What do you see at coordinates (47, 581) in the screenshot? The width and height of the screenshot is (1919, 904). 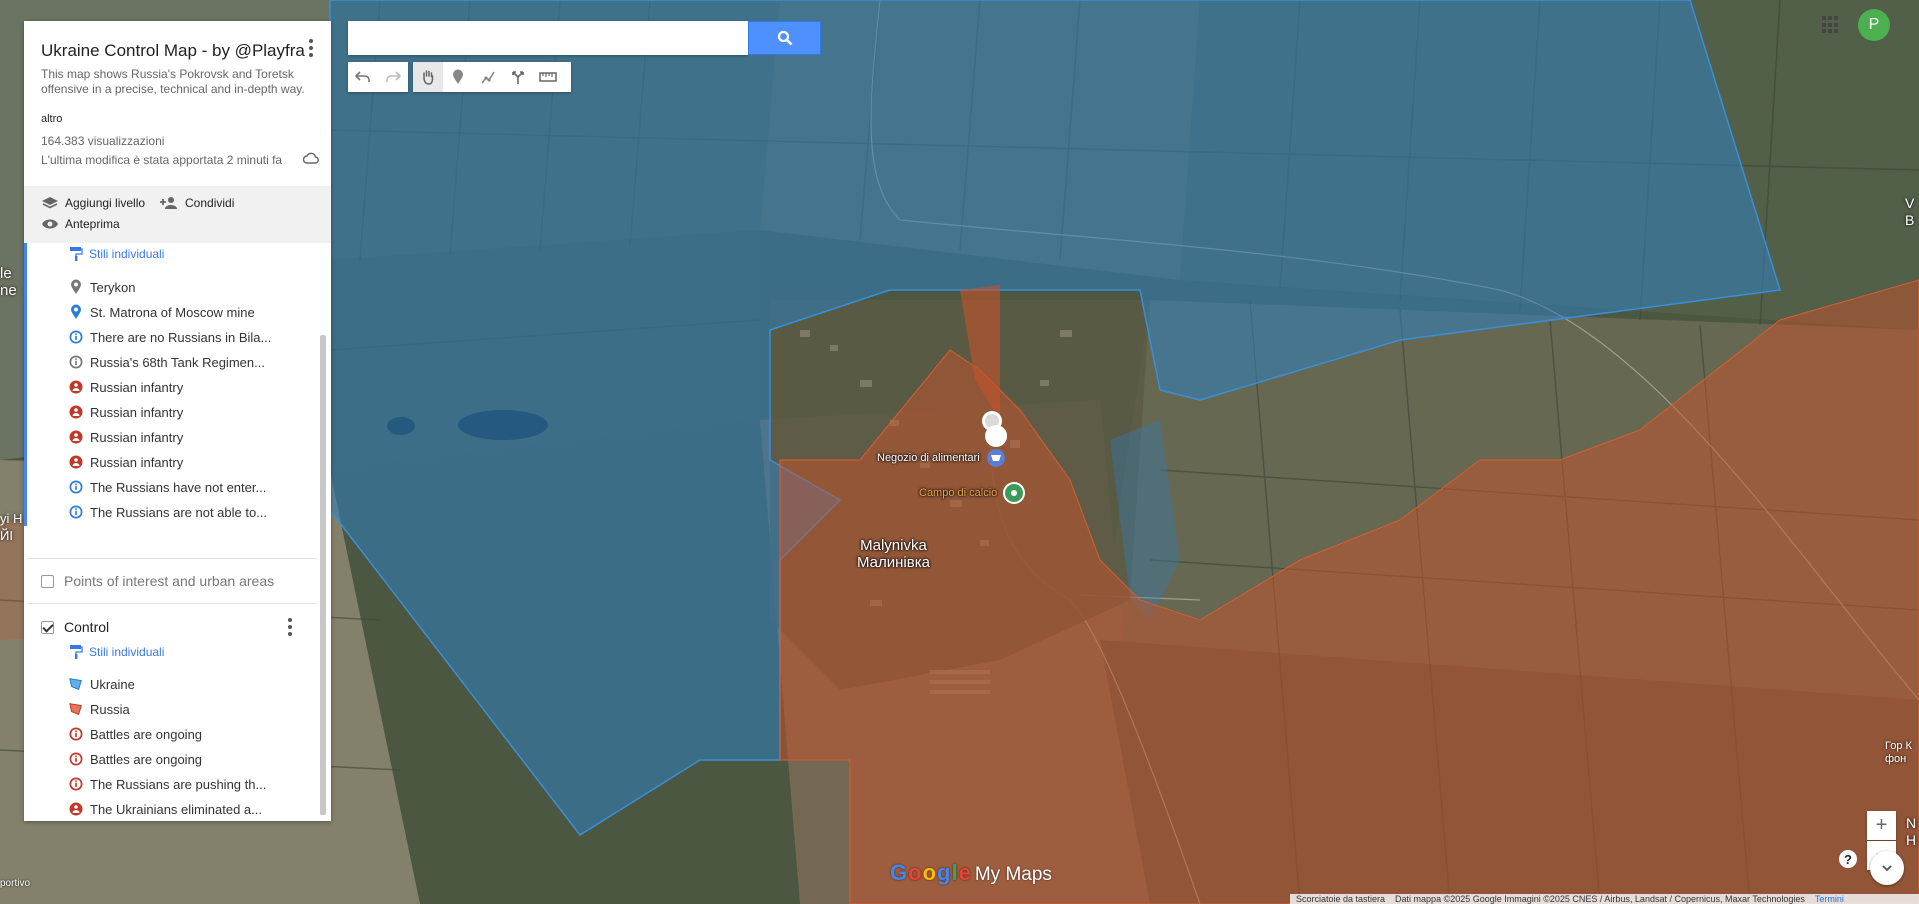 I see `layer-poi-urban-checkbox` at bounding box center [47, 581].